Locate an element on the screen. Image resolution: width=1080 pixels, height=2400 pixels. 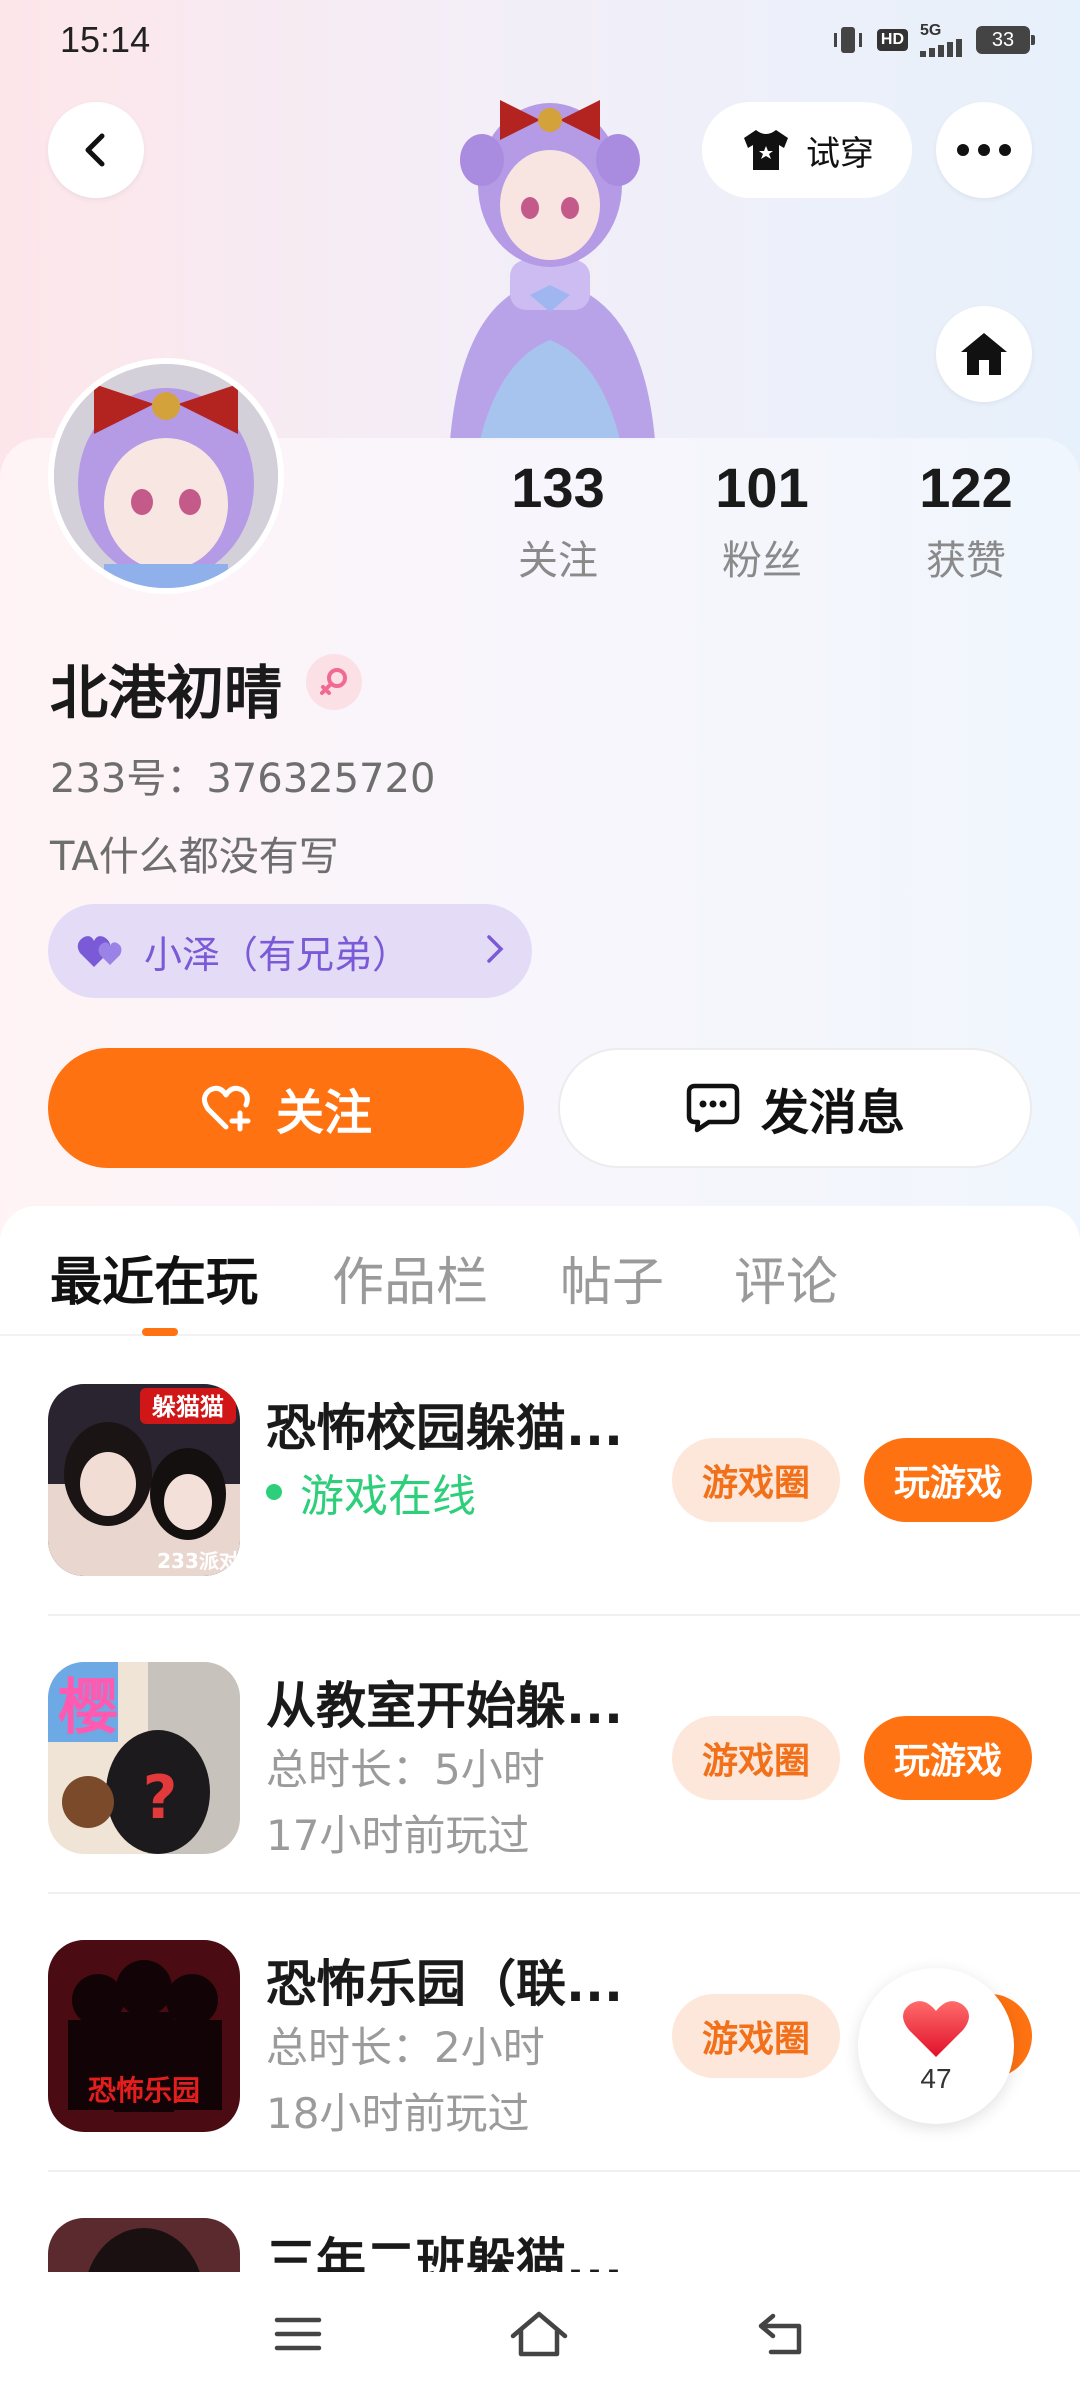
game-icon: 恐怖乐园 is located at coordinates (144, 2036).